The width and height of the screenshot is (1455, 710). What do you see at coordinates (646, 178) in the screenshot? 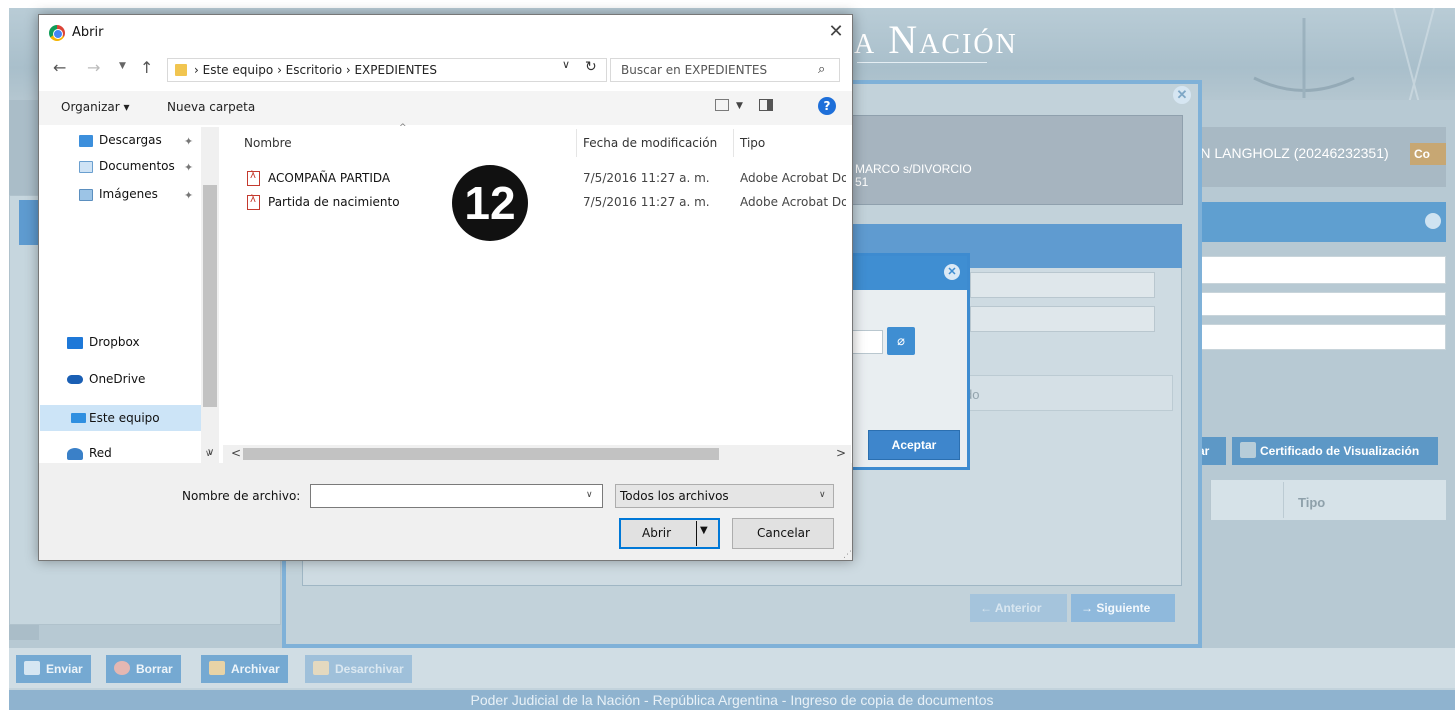
I see `file-modified: 7/5/2016 11:27 a. m.` at bounding box center [646, 178].